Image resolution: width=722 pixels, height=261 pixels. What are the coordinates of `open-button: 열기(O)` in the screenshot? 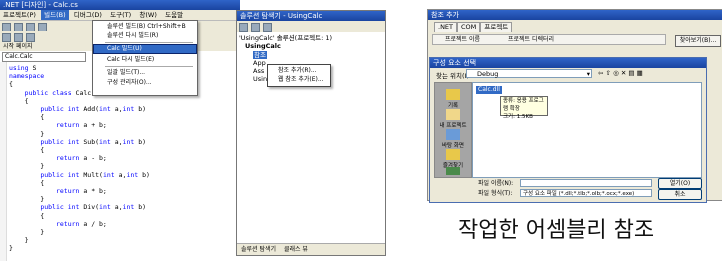 It's located at (680, 183).